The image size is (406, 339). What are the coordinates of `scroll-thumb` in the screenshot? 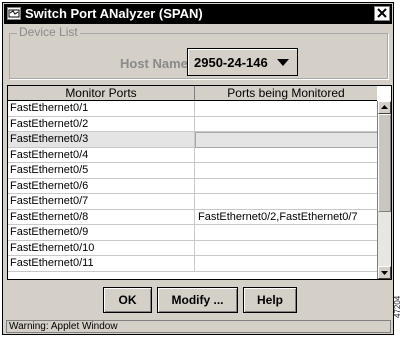 It's located at (384, 163).